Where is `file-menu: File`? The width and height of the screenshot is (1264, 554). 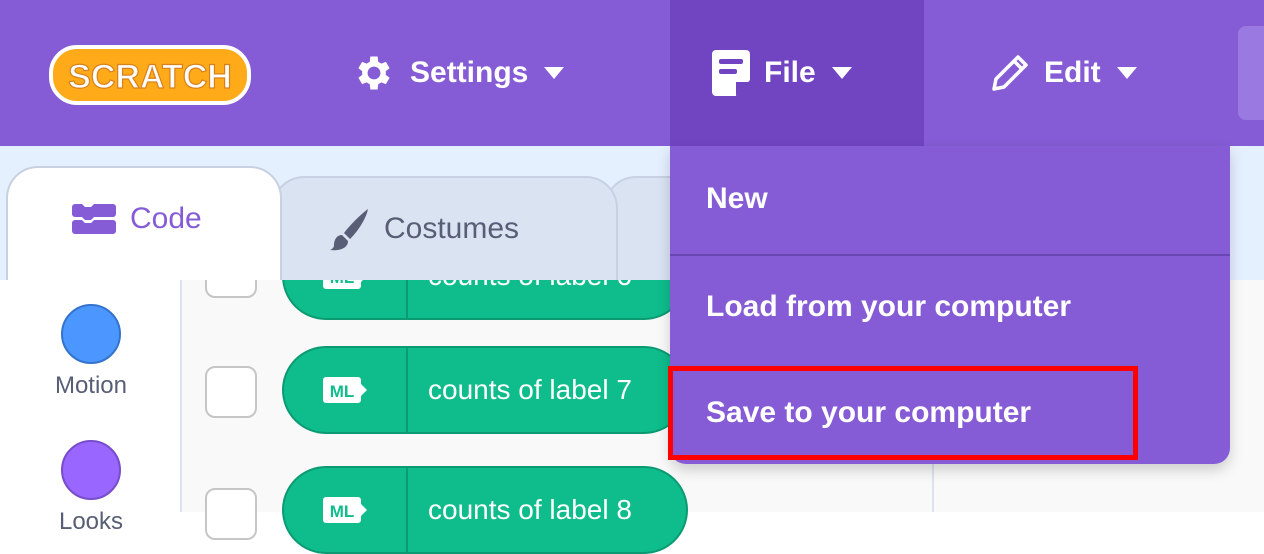 file-menu: File is located at coordinates (797, 73).